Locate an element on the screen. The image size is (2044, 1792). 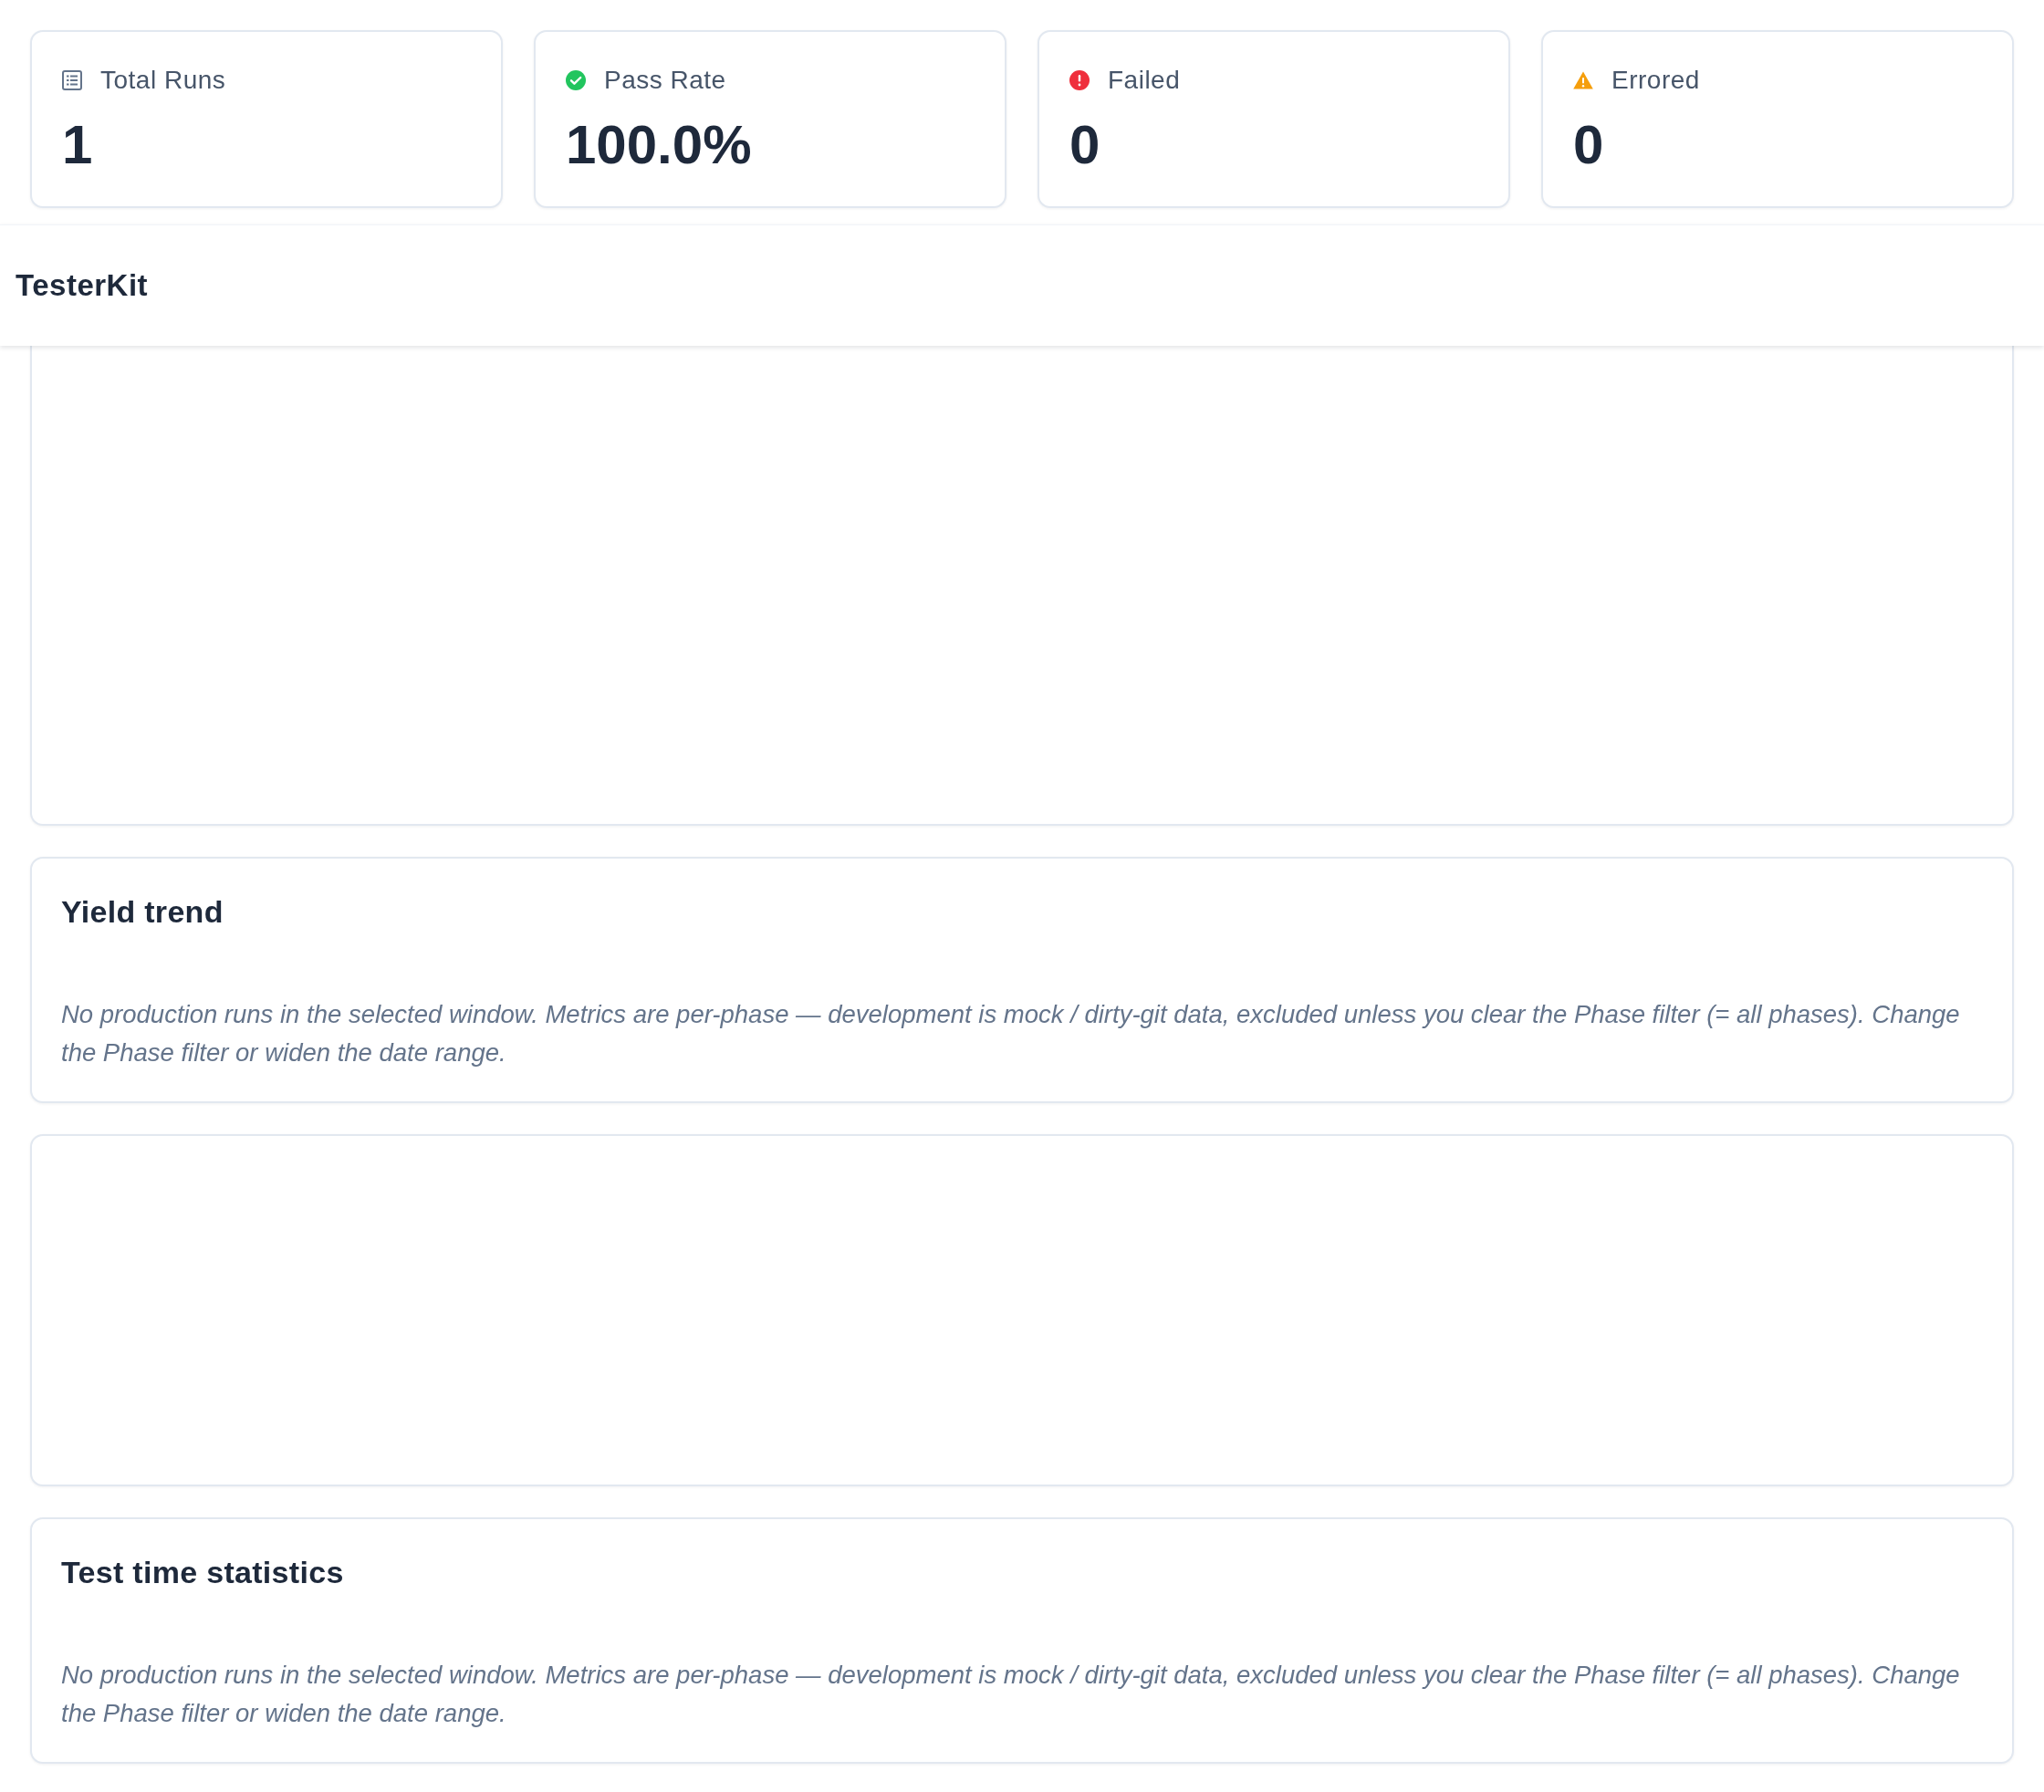
stat-label: Total Runs is located at coordinates (163, 80).